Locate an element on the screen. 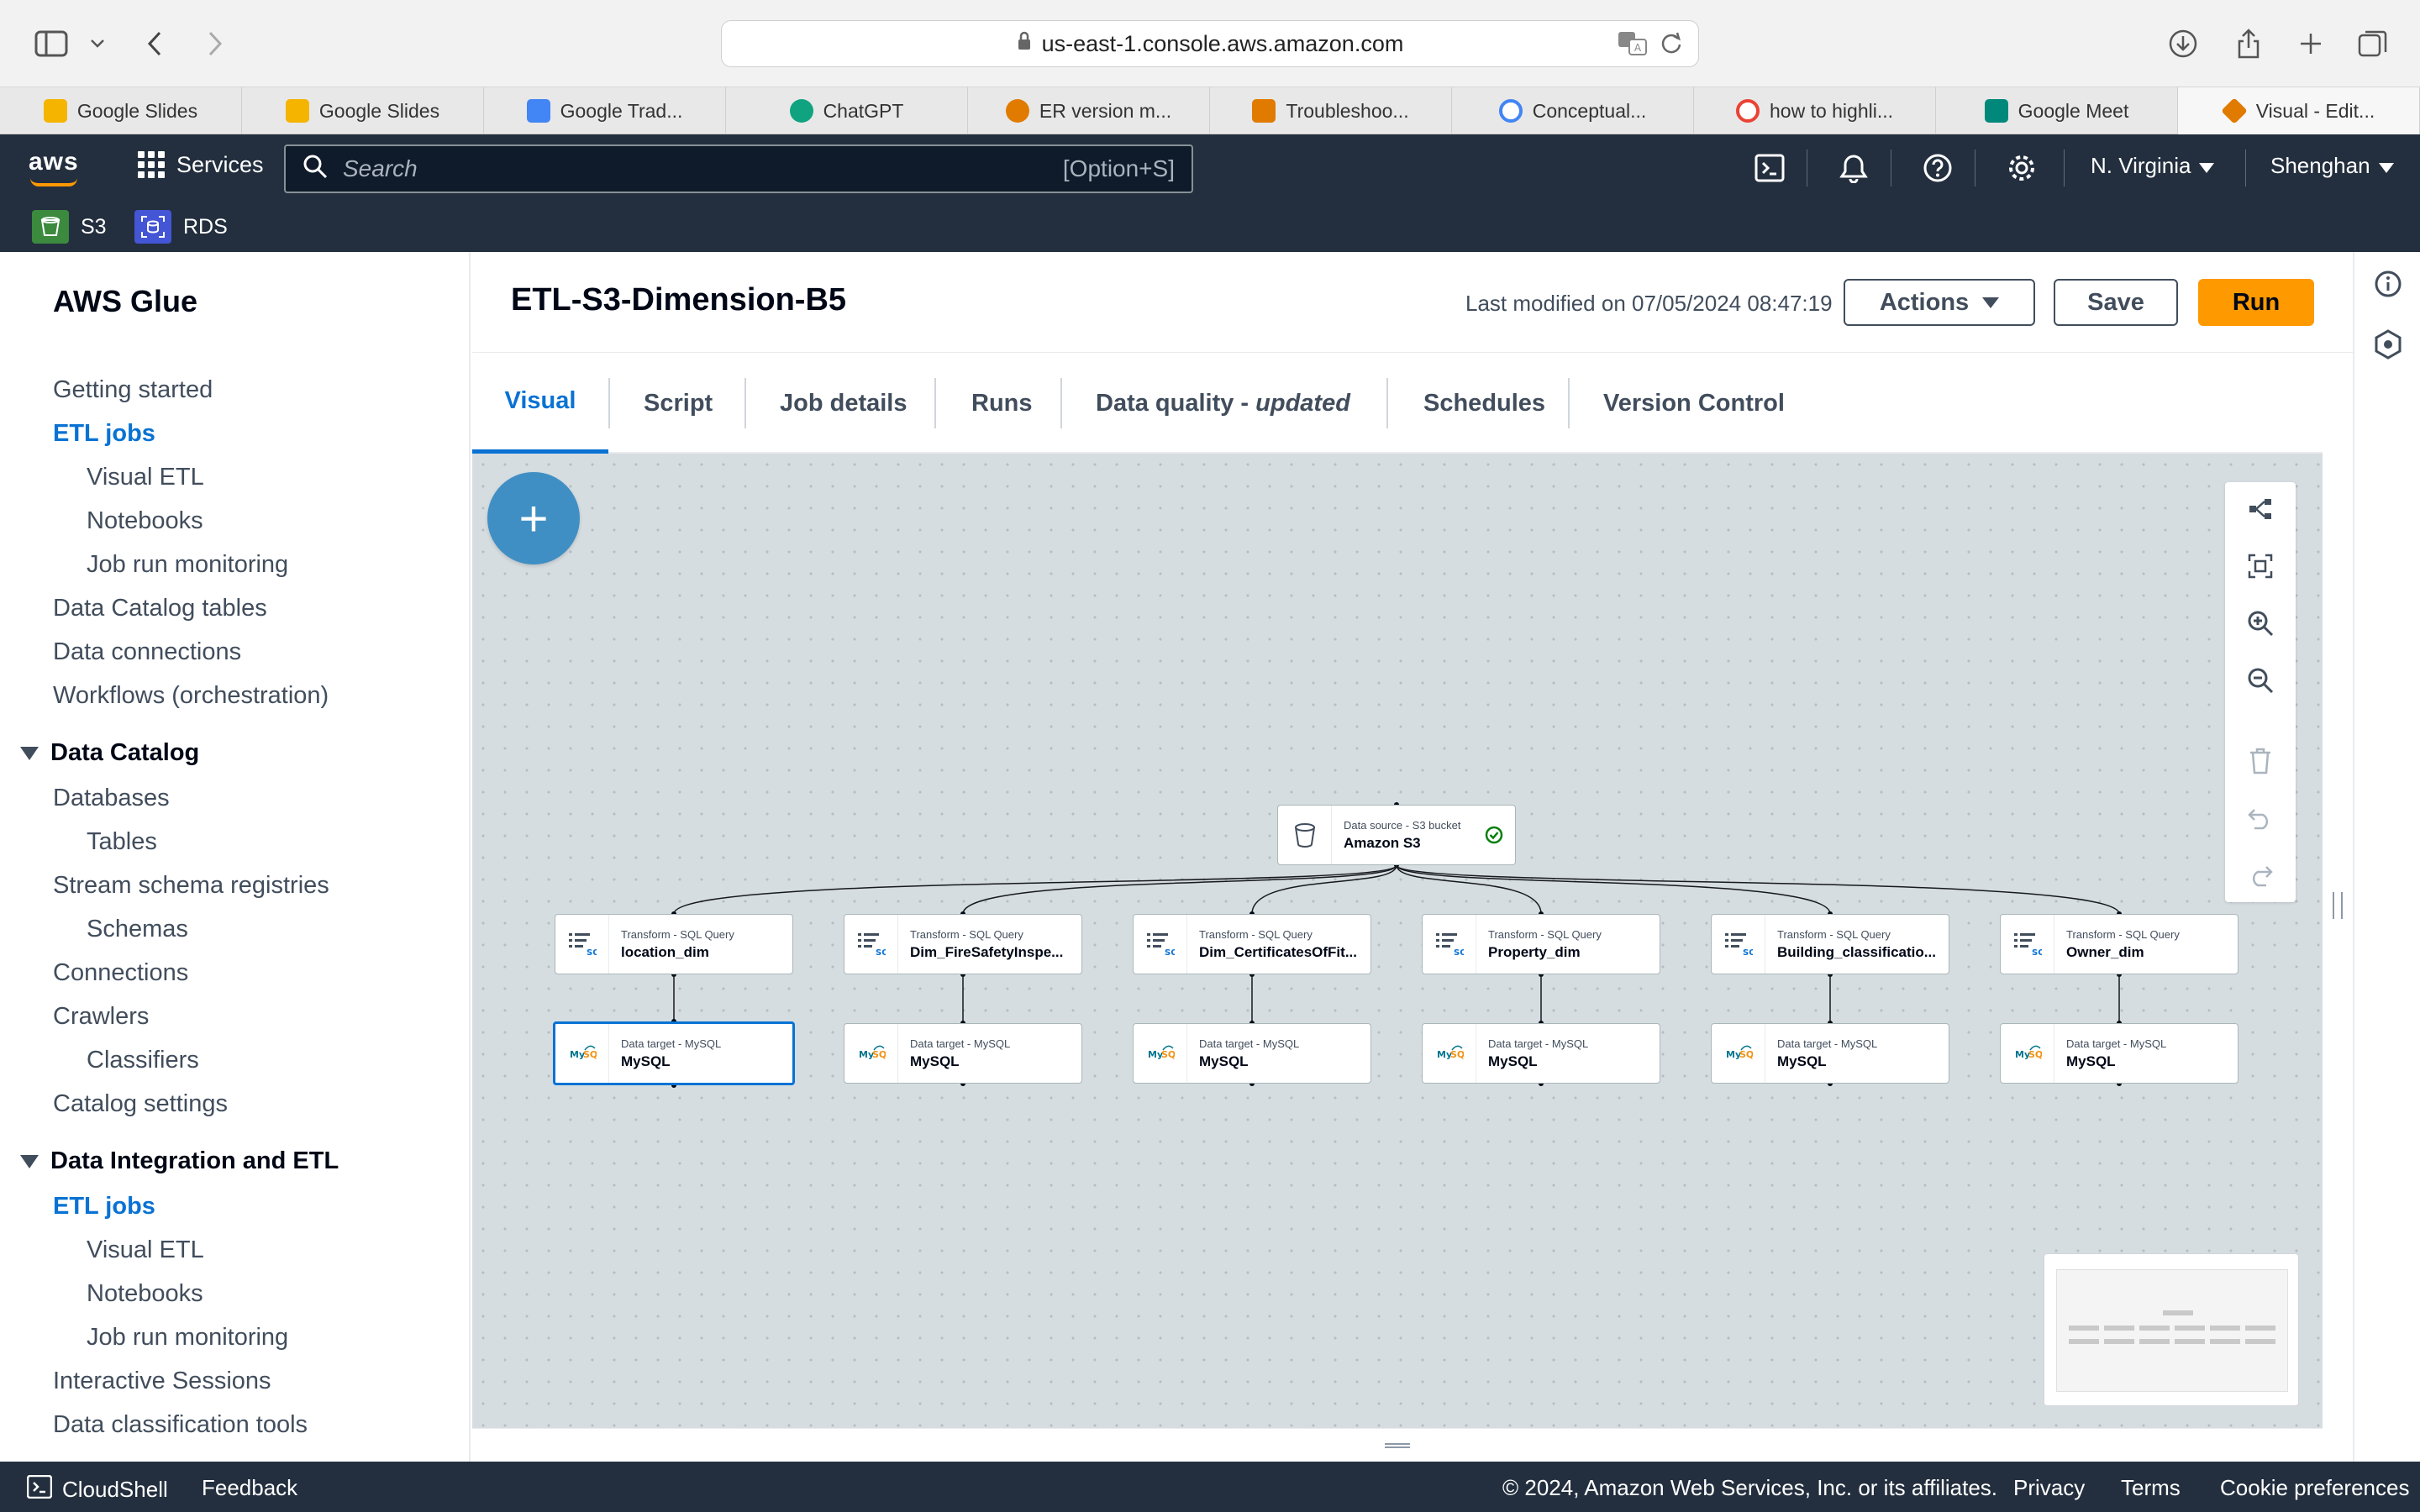 This screenshot has height=1512, width=2420. node-transform-sql: SQL Transform - SQL Query location_dim is located at coordinates (674, 944).